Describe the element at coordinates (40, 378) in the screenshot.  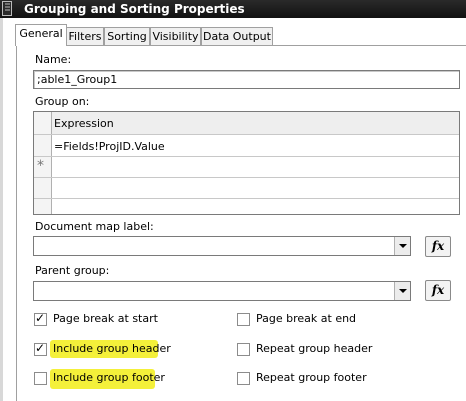
I see `include-group-footer-checkbox` at that location.